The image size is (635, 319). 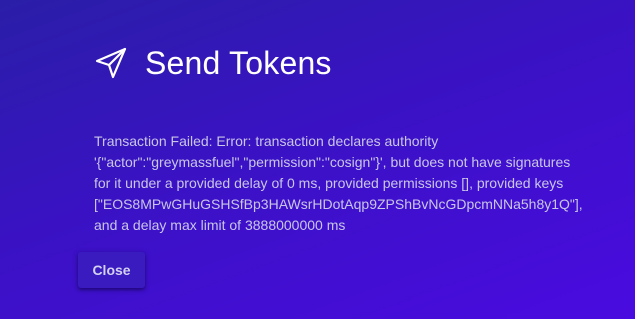 I want to click on dialog-header: Send Tokens, so click(x=213, y=63).